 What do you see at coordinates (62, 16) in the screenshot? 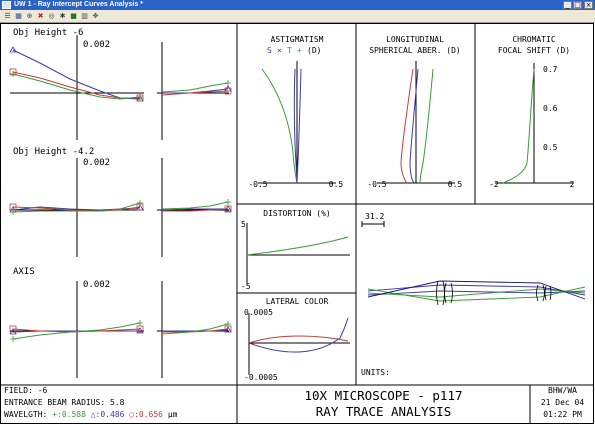
I see `settings-icon: ✱` at bounding box center [62, 16].